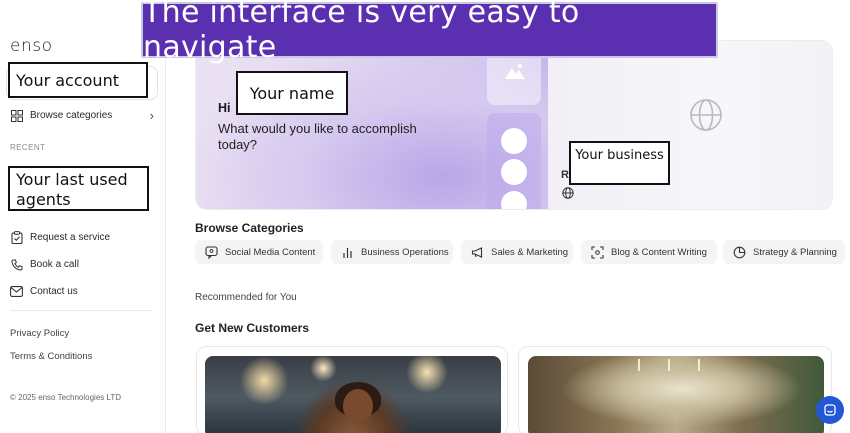  Describe the element at coordinates (16, 264) in the screenshot. I see `phone-icon` at that location.